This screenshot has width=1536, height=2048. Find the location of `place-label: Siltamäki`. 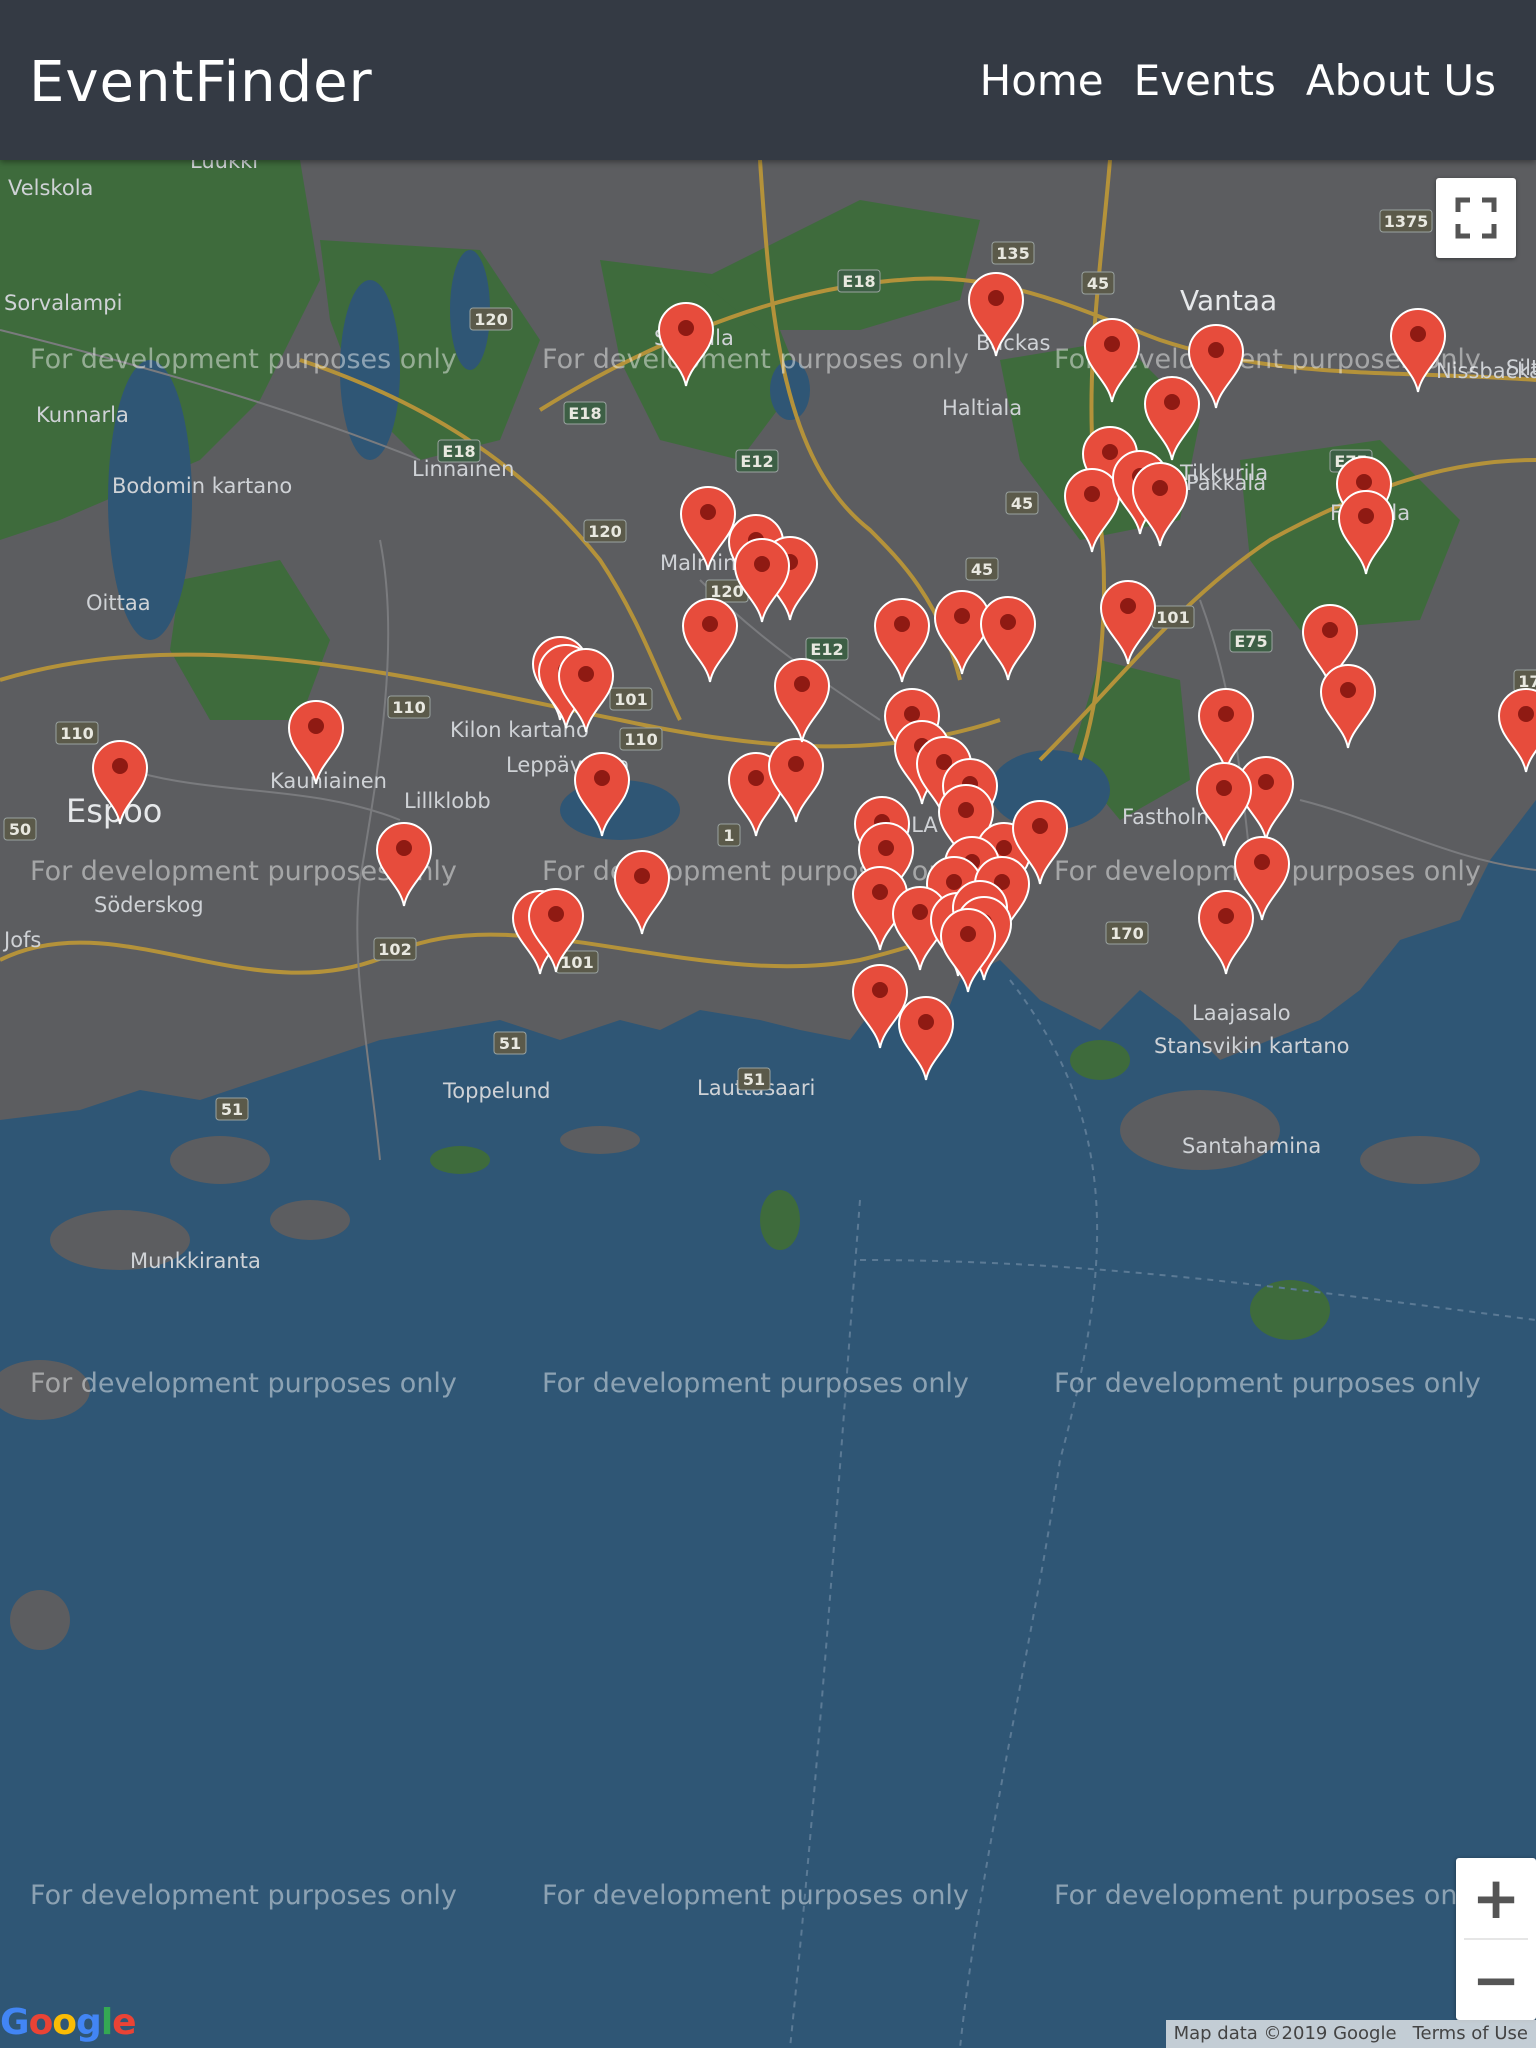

place-label: Siltamäki is located at coordinates (1521, 368).